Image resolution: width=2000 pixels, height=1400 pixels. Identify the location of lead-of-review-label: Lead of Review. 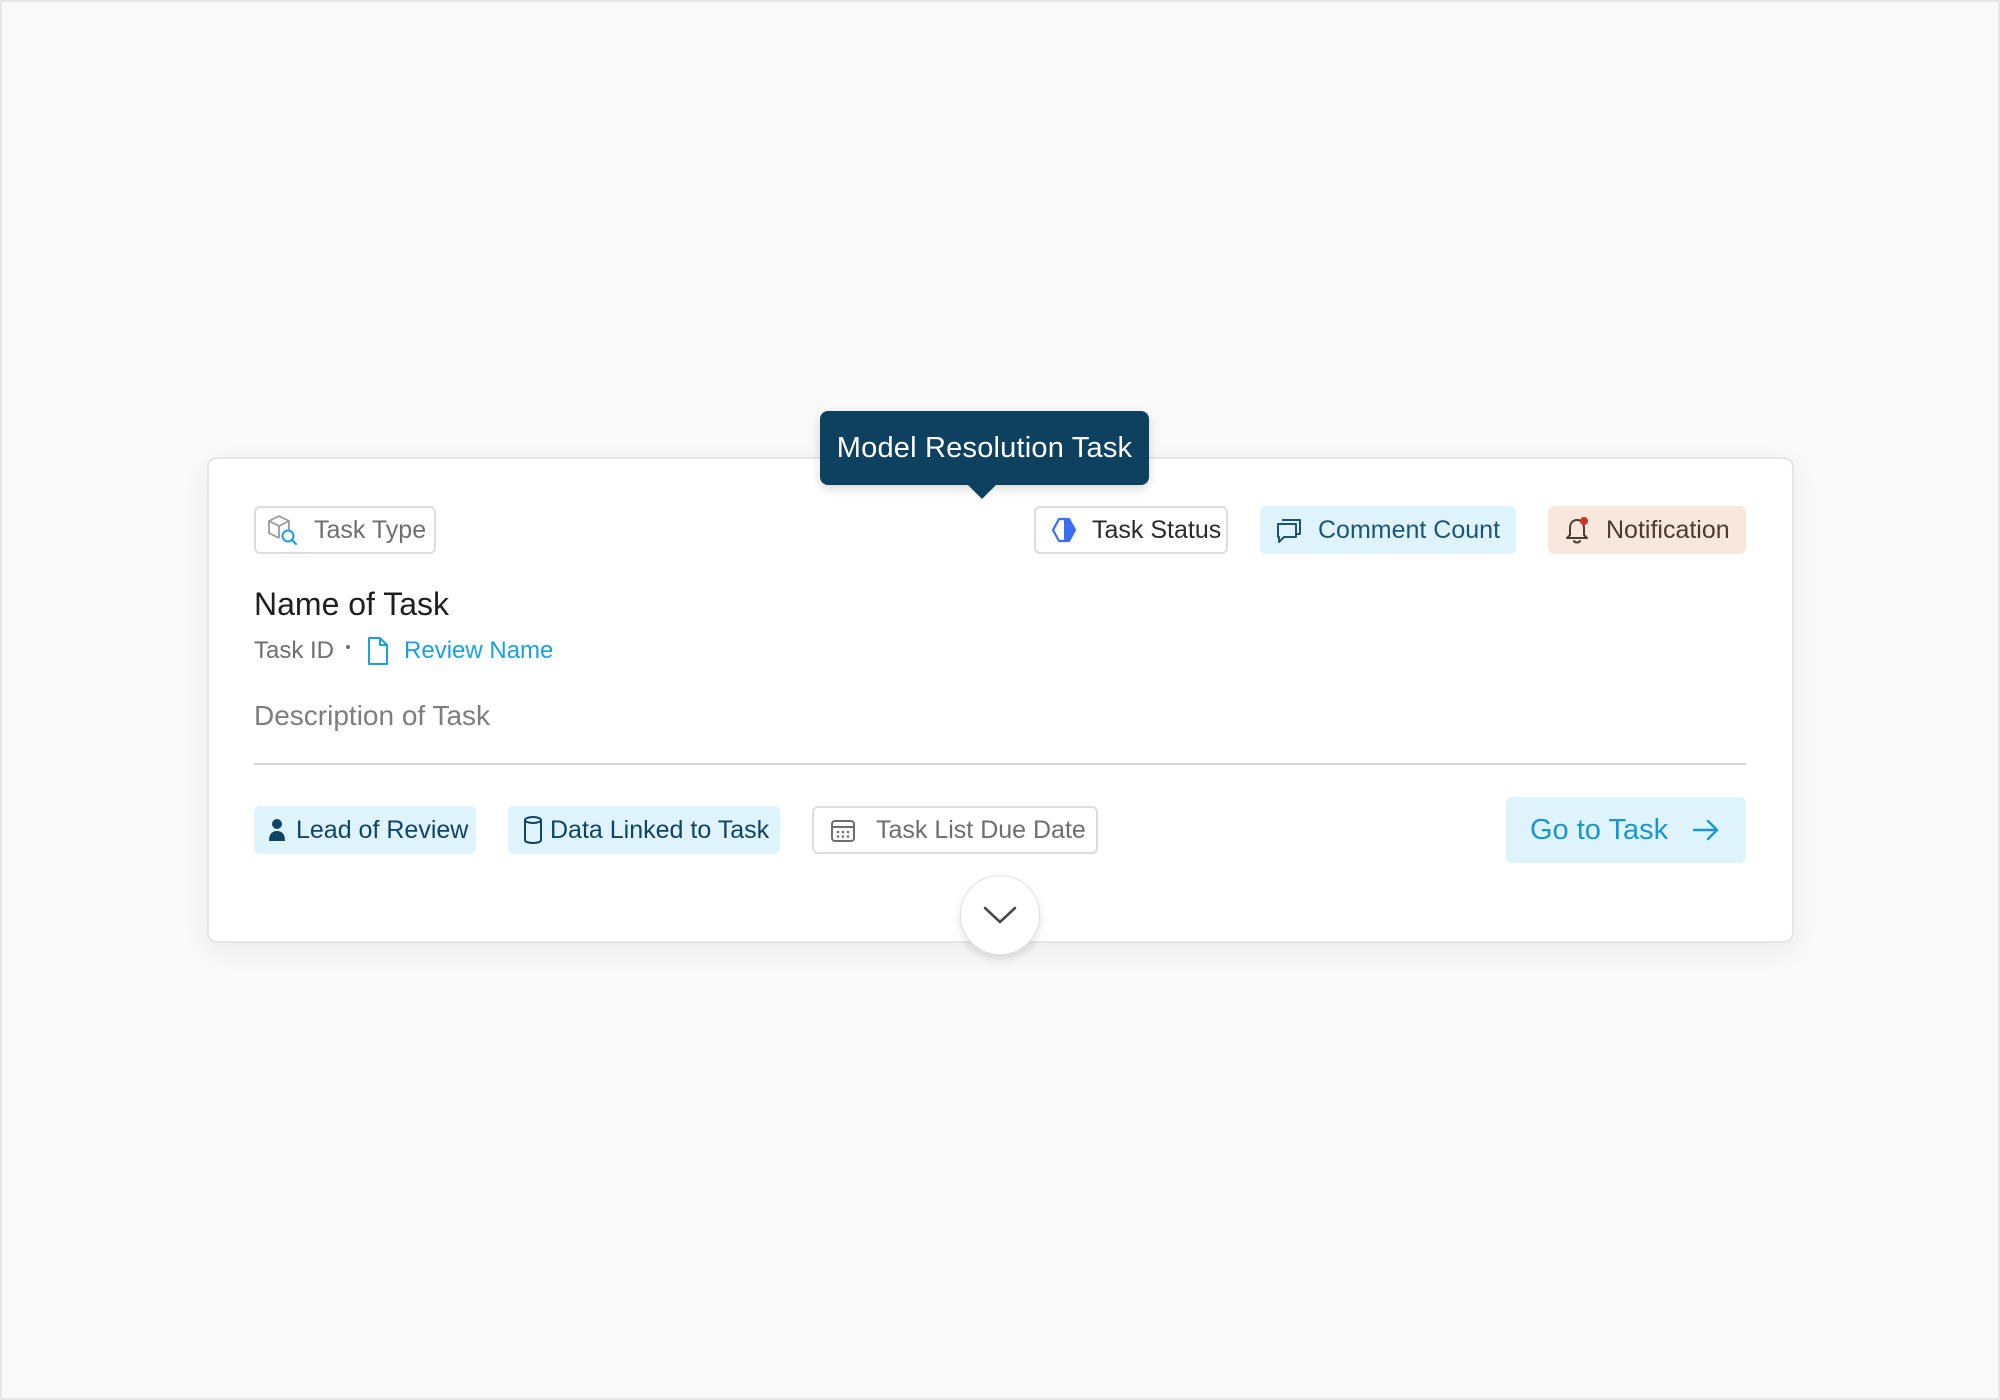
(382, 829).